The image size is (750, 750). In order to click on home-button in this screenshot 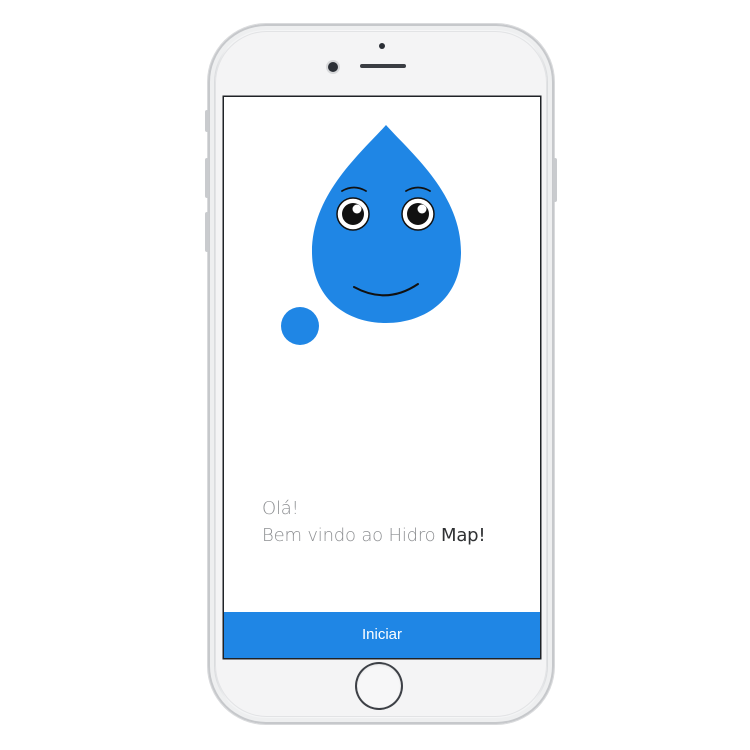, I will do `click(379, 686)`.